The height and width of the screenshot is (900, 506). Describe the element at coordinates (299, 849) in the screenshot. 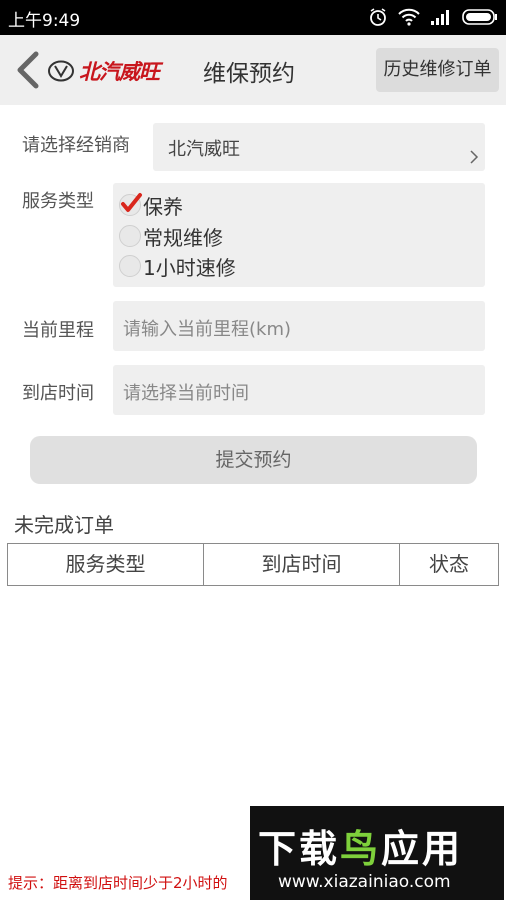

I see `watermark-text-part: 下载` at that location.